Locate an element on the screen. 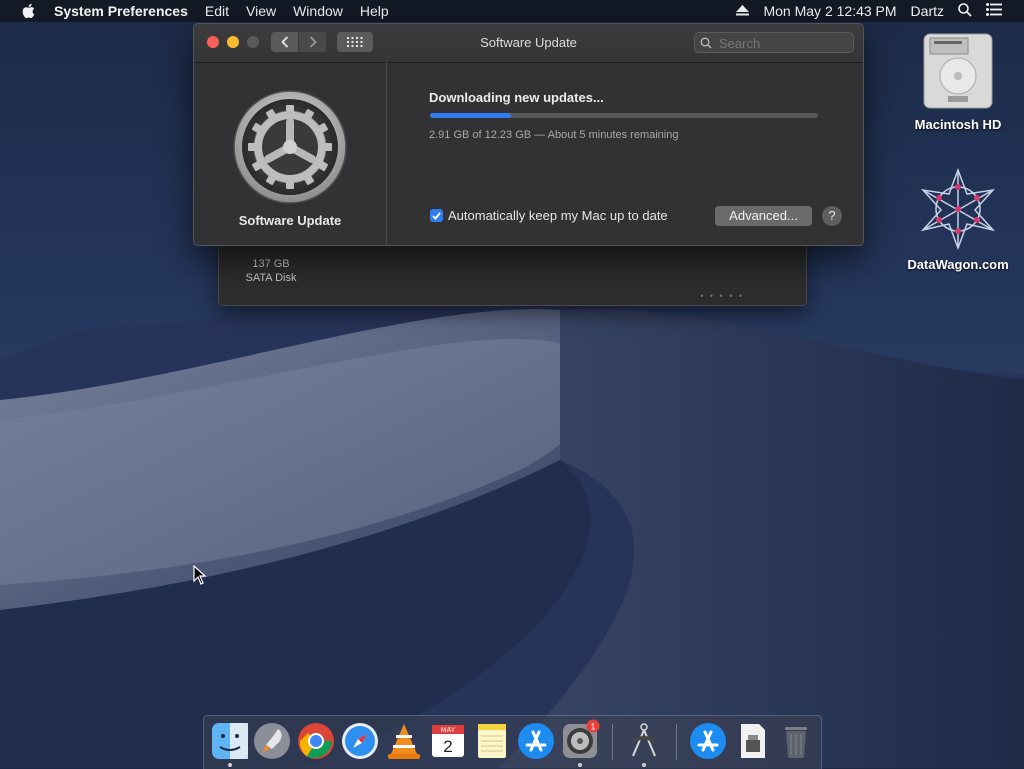 The height and width of the screenshot is (769, 1024). dock: MAY 2 1 is located at coordinates (512, 742).